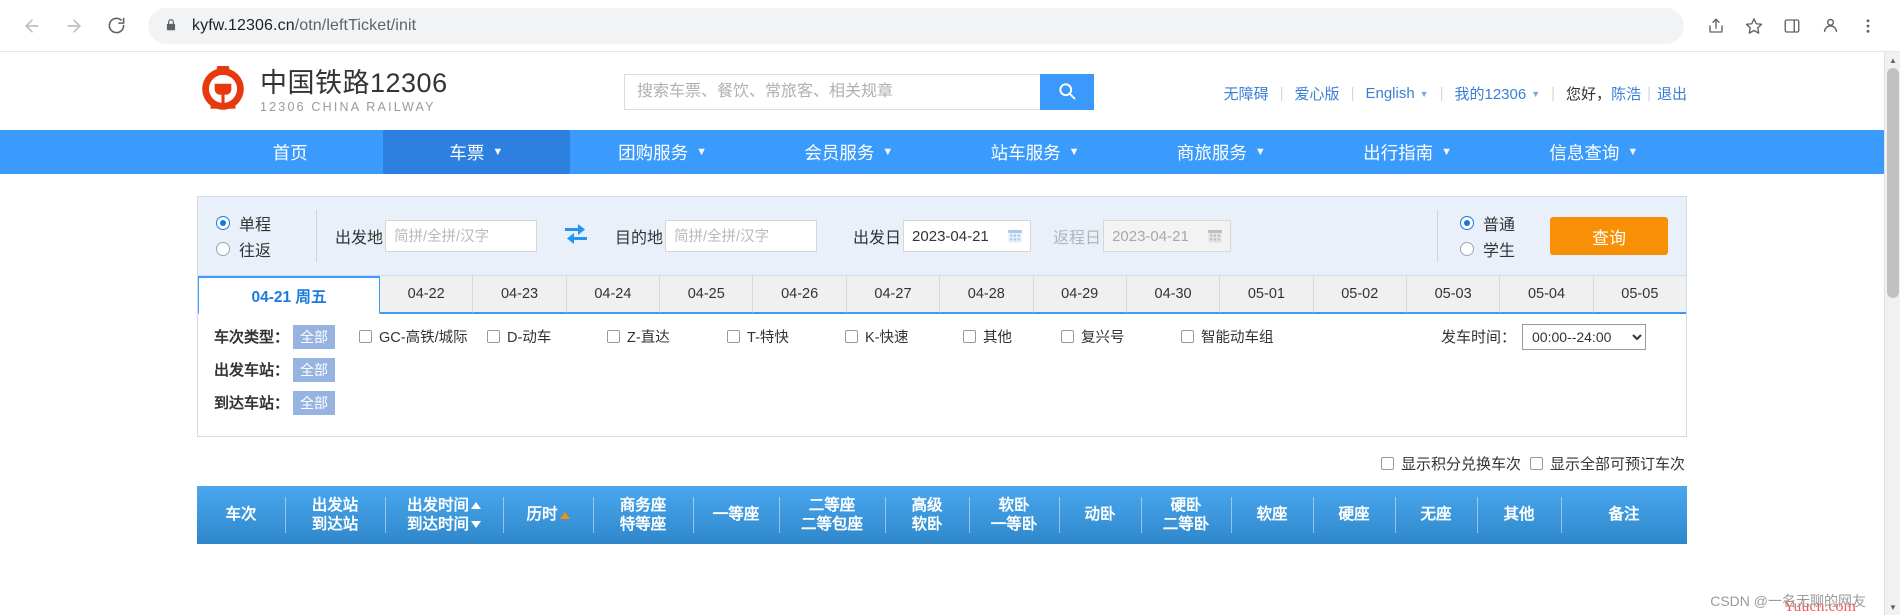 Image resolution: width=1900 pixels, height=615 pixels. Describe the element at coordinates (476, 152) in the screenshot. I see `nav-item-tickets: 车票 ▼` at that location.